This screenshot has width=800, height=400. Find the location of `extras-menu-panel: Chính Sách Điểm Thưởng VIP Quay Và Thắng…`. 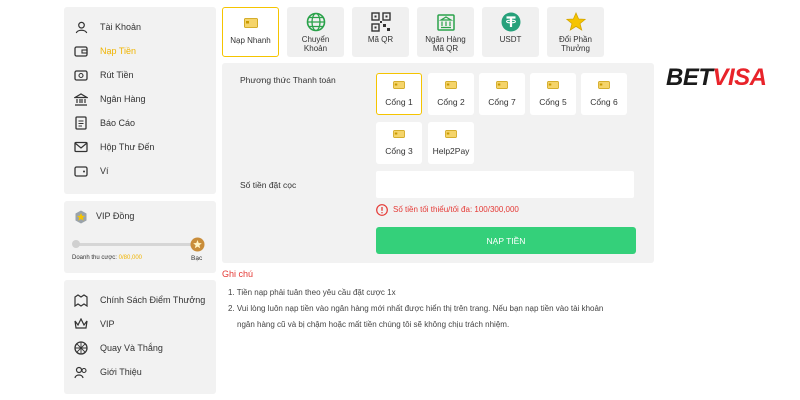

extras-menu-panel: Chính Sách Điểm Thưởng VIP Quay Và Thắng… is located at coordinates (140, 337).